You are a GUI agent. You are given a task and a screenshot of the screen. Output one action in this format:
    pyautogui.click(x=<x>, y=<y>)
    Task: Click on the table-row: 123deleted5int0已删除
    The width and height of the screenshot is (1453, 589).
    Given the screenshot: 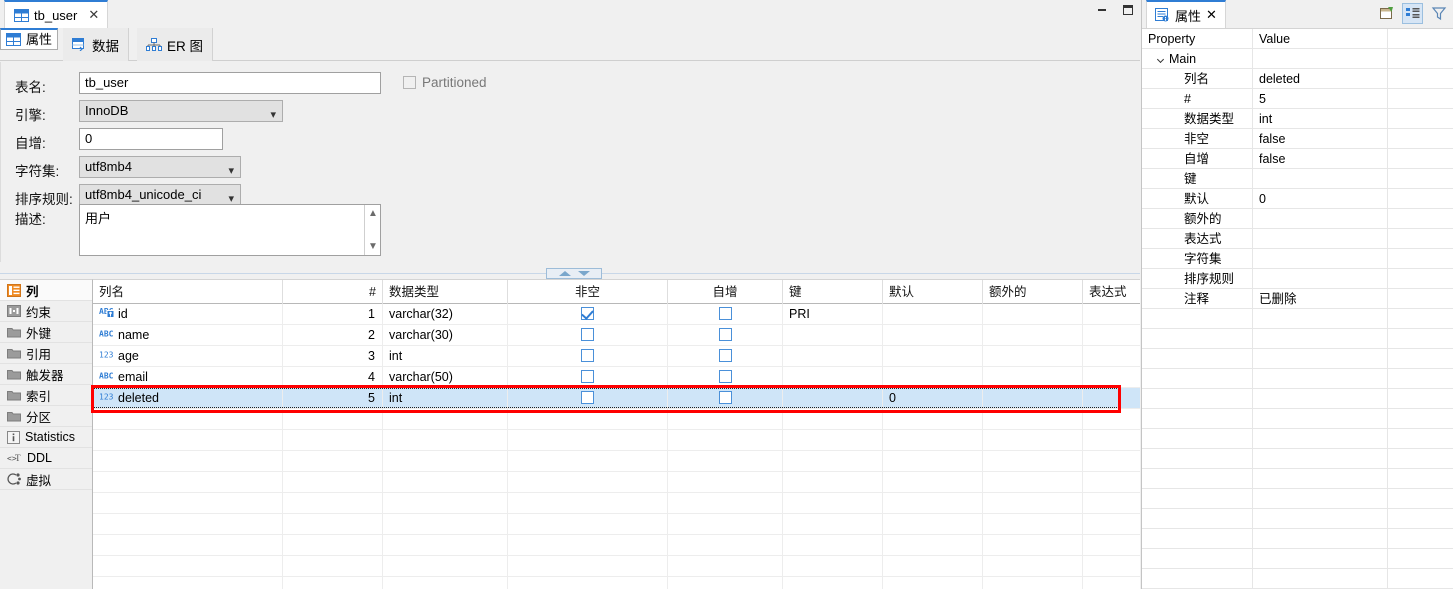 What is the action you would take?
    pyautogui.click(x=616, y=398)
    